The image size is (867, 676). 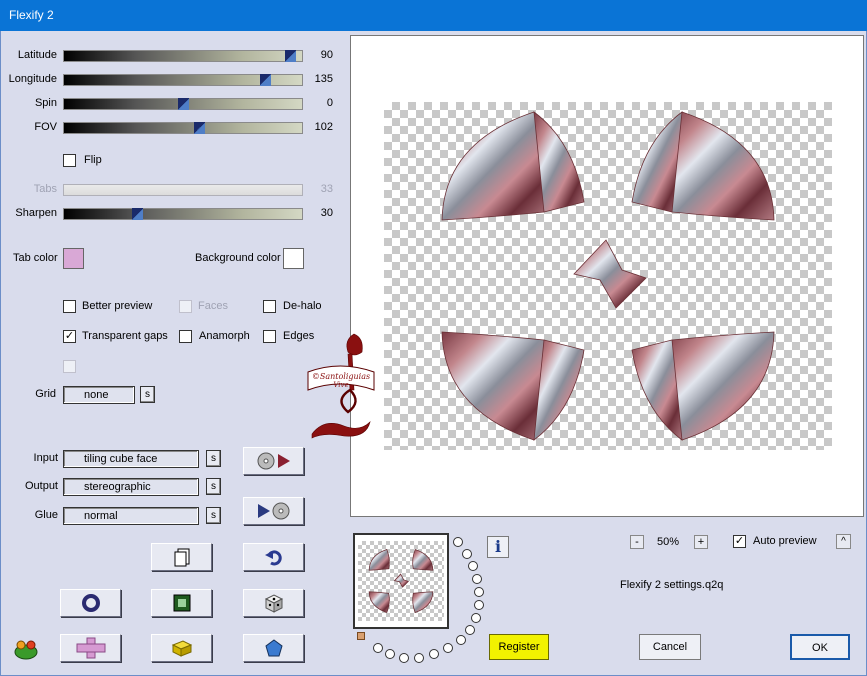 I want to click on tab-color-swatch, so click(x=73, y=258).